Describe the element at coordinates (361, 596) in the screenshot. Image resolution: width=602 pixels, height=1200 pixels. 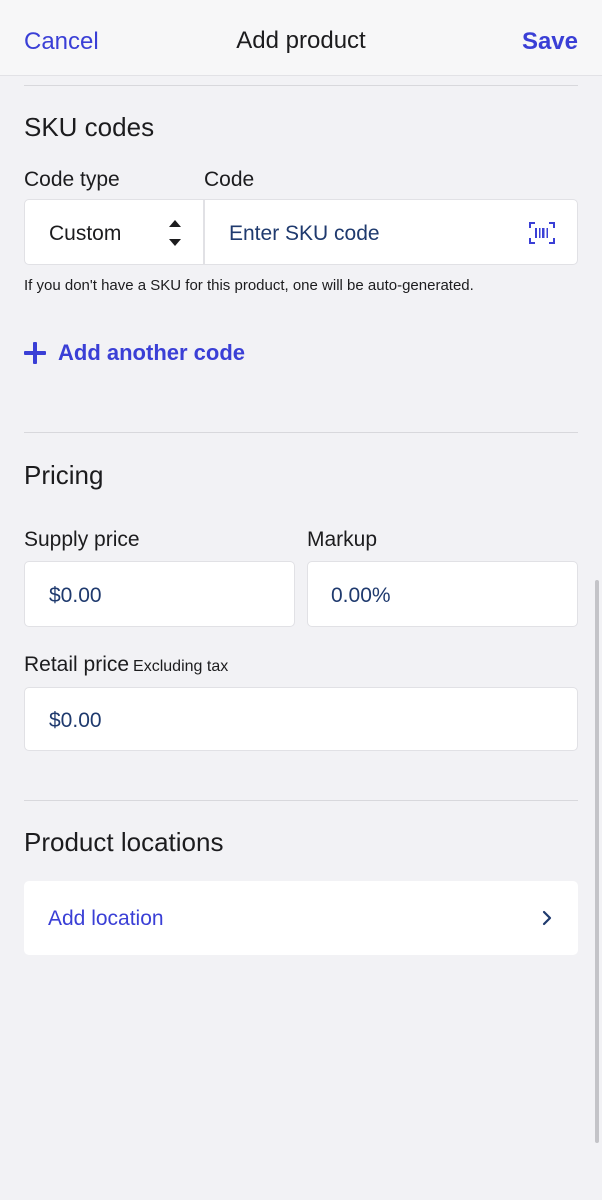
I see `markup-input: 0.00%` at that location.